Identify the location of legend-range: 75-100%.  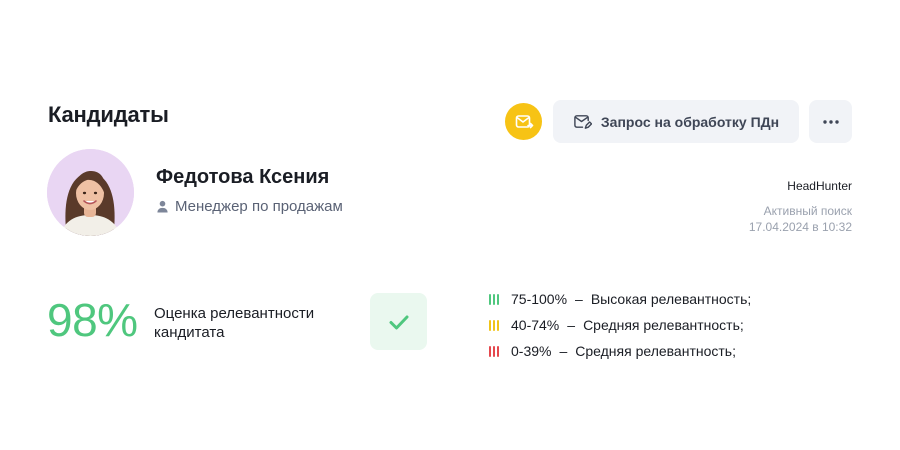
(539, 299).